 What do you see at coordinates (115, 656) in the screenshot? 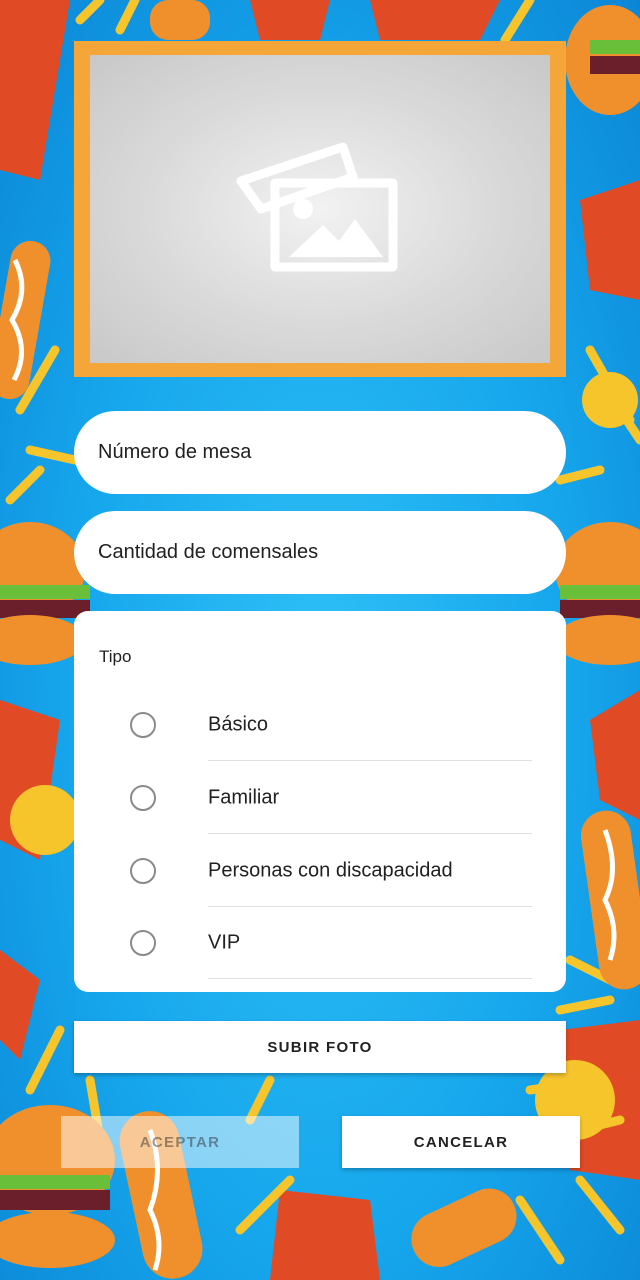
I see `tipo-label: Tipo` at bounding box center [115, 656].